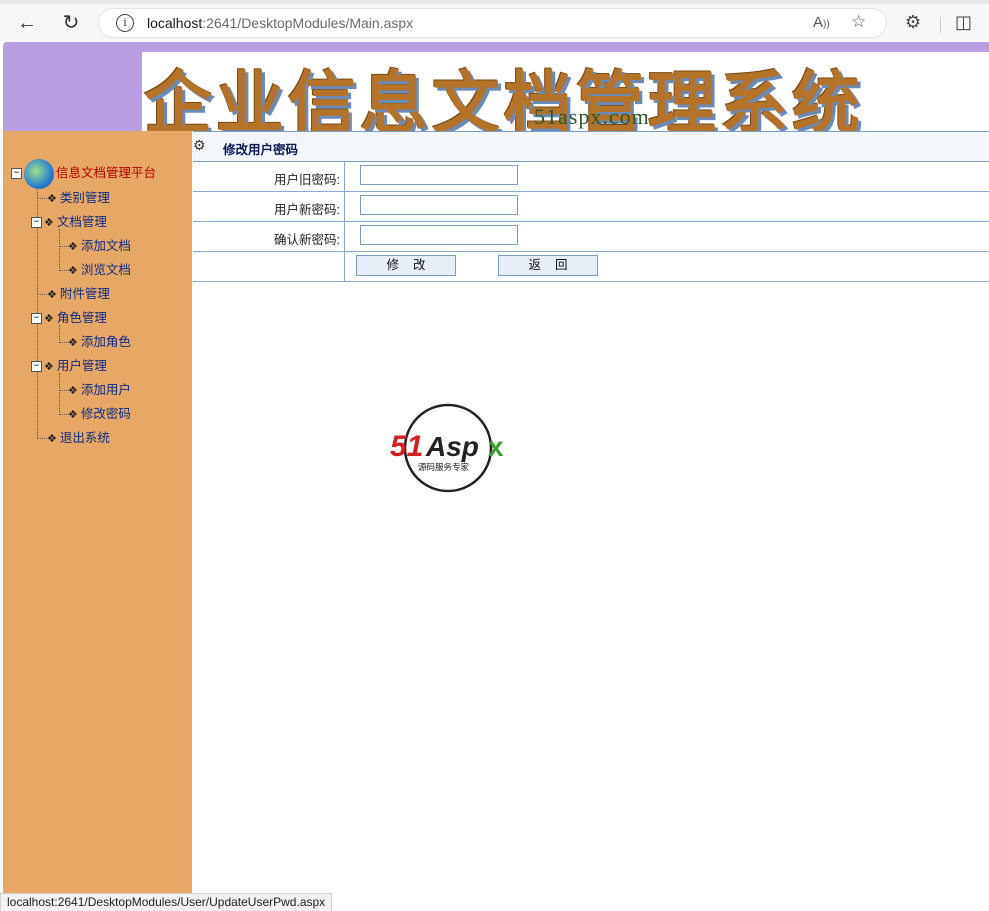 The image size is (989, 911). What do you see at coordinates (444, 467) in the screenshot?
I see `svg-text: 源码服务专家` at bounding box center [444, 467].